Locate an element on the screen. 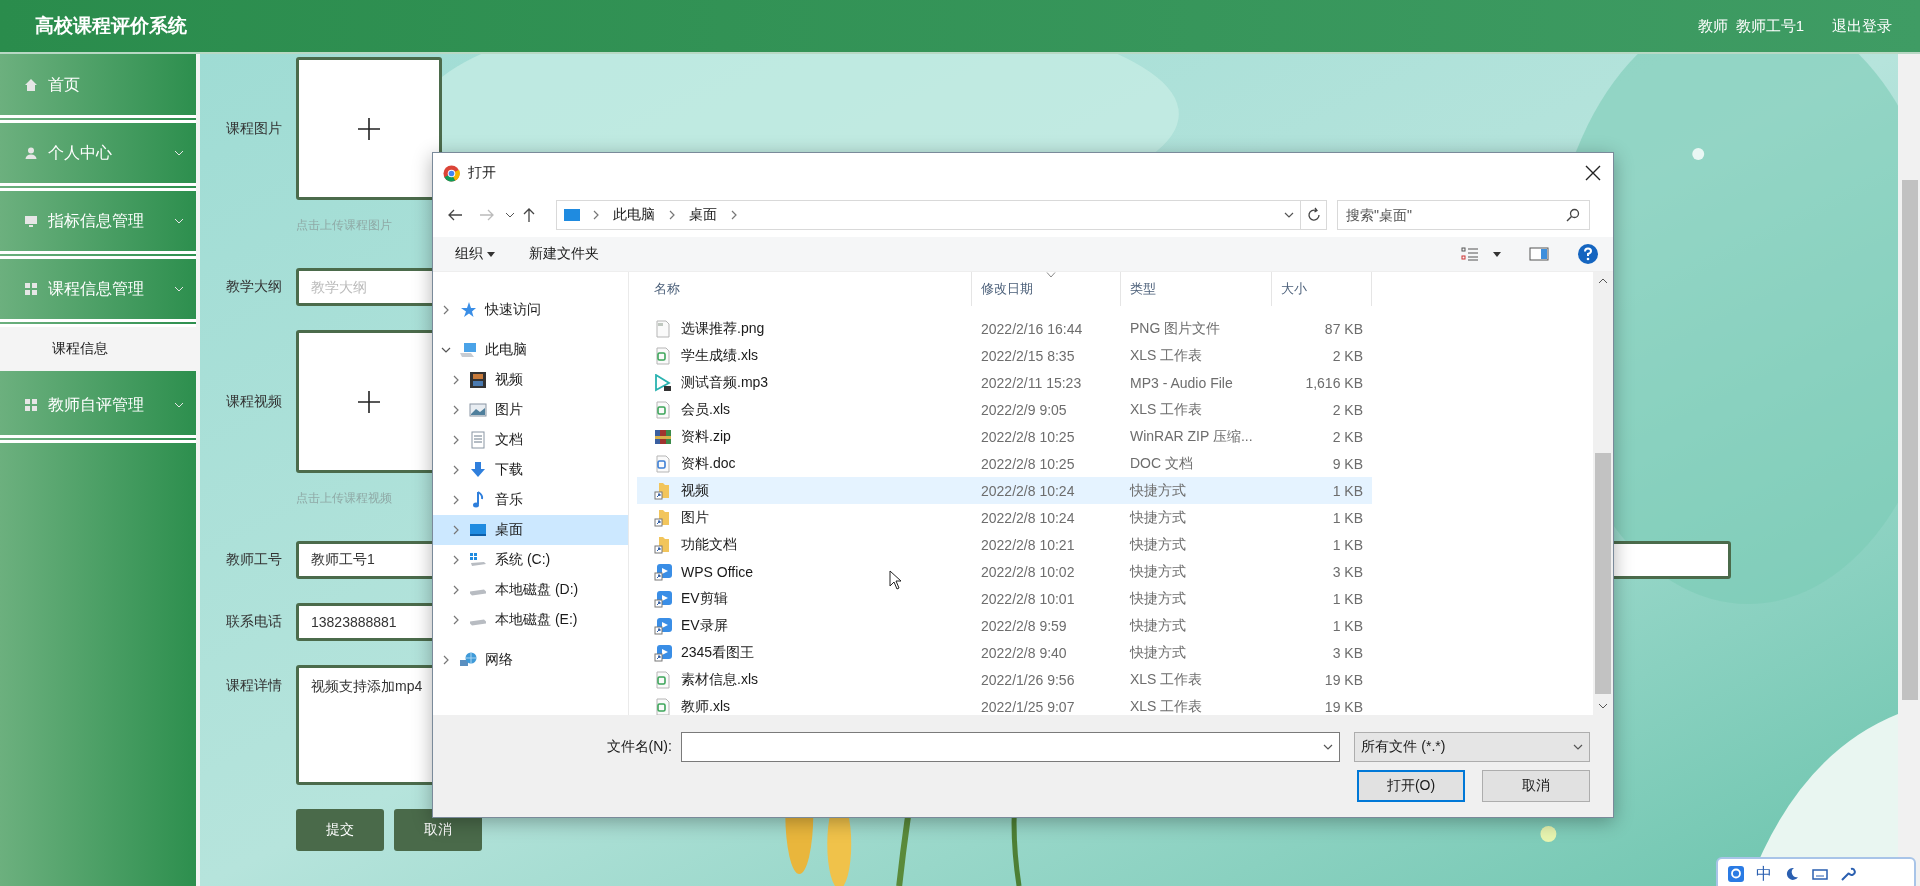  view-icon is located at coordinates (1470, 254).